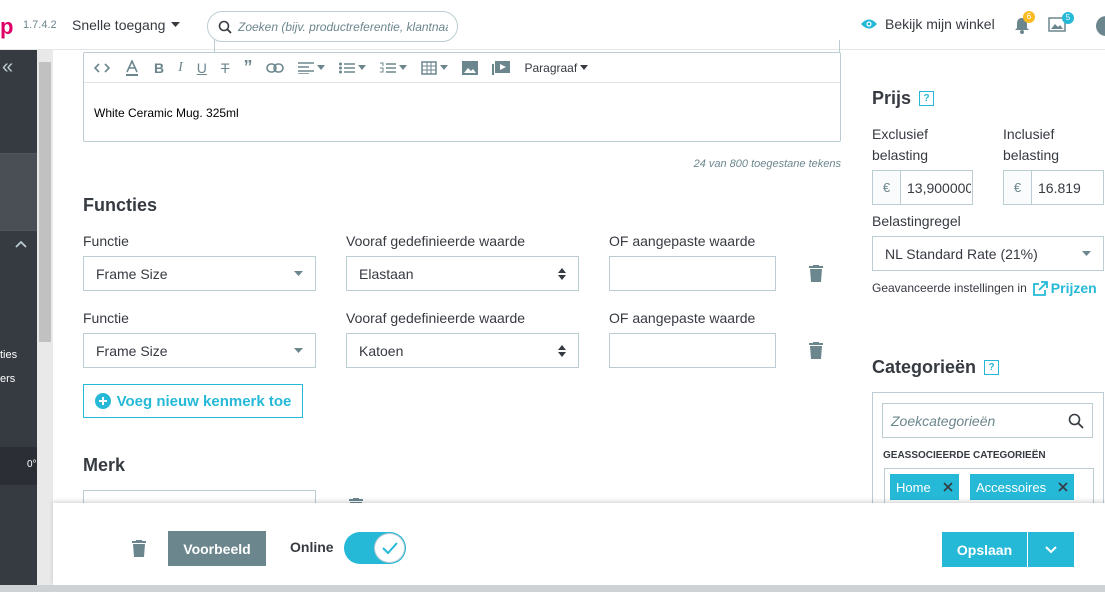  What do you see at coordinates (166, 113) in the screenshot?
I see `editor-content: White Ceramic Mug. 325ml` at bounding box center [166, 113].